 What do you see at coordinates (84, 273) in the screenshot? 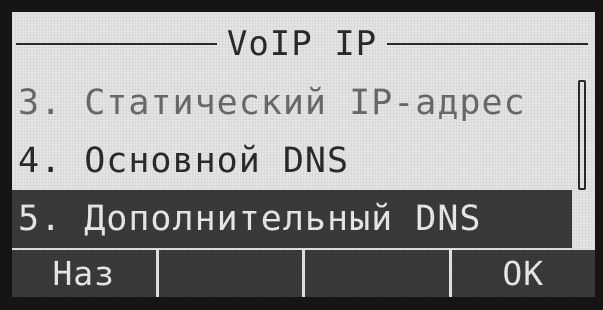
I see `back-softkey: Наз` at bounding box center [84, 273].